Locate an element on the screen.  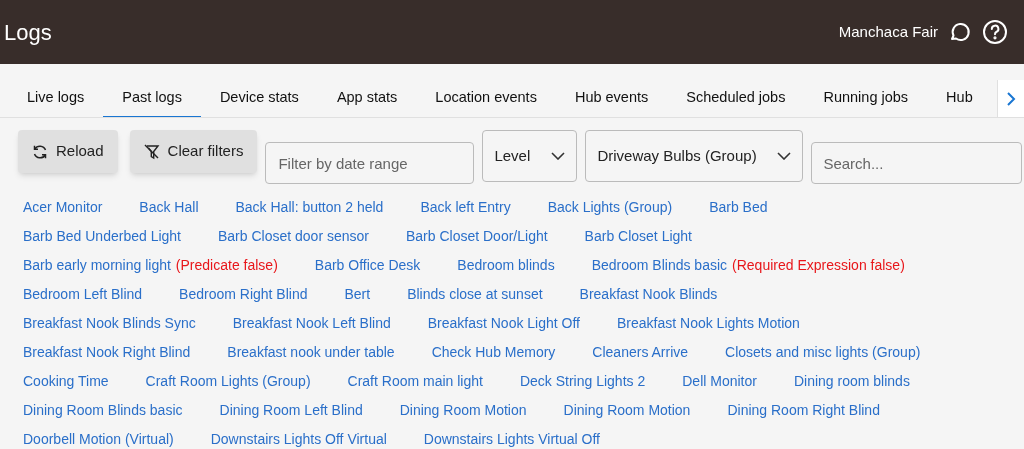
source-link: Back Hall: button 2 held is located at coordinates (309, 207).